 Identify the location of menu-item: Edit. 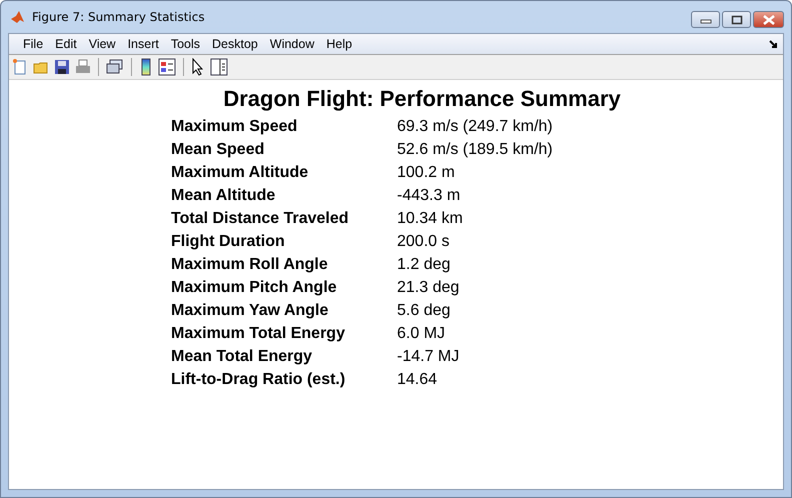
(66, 44).